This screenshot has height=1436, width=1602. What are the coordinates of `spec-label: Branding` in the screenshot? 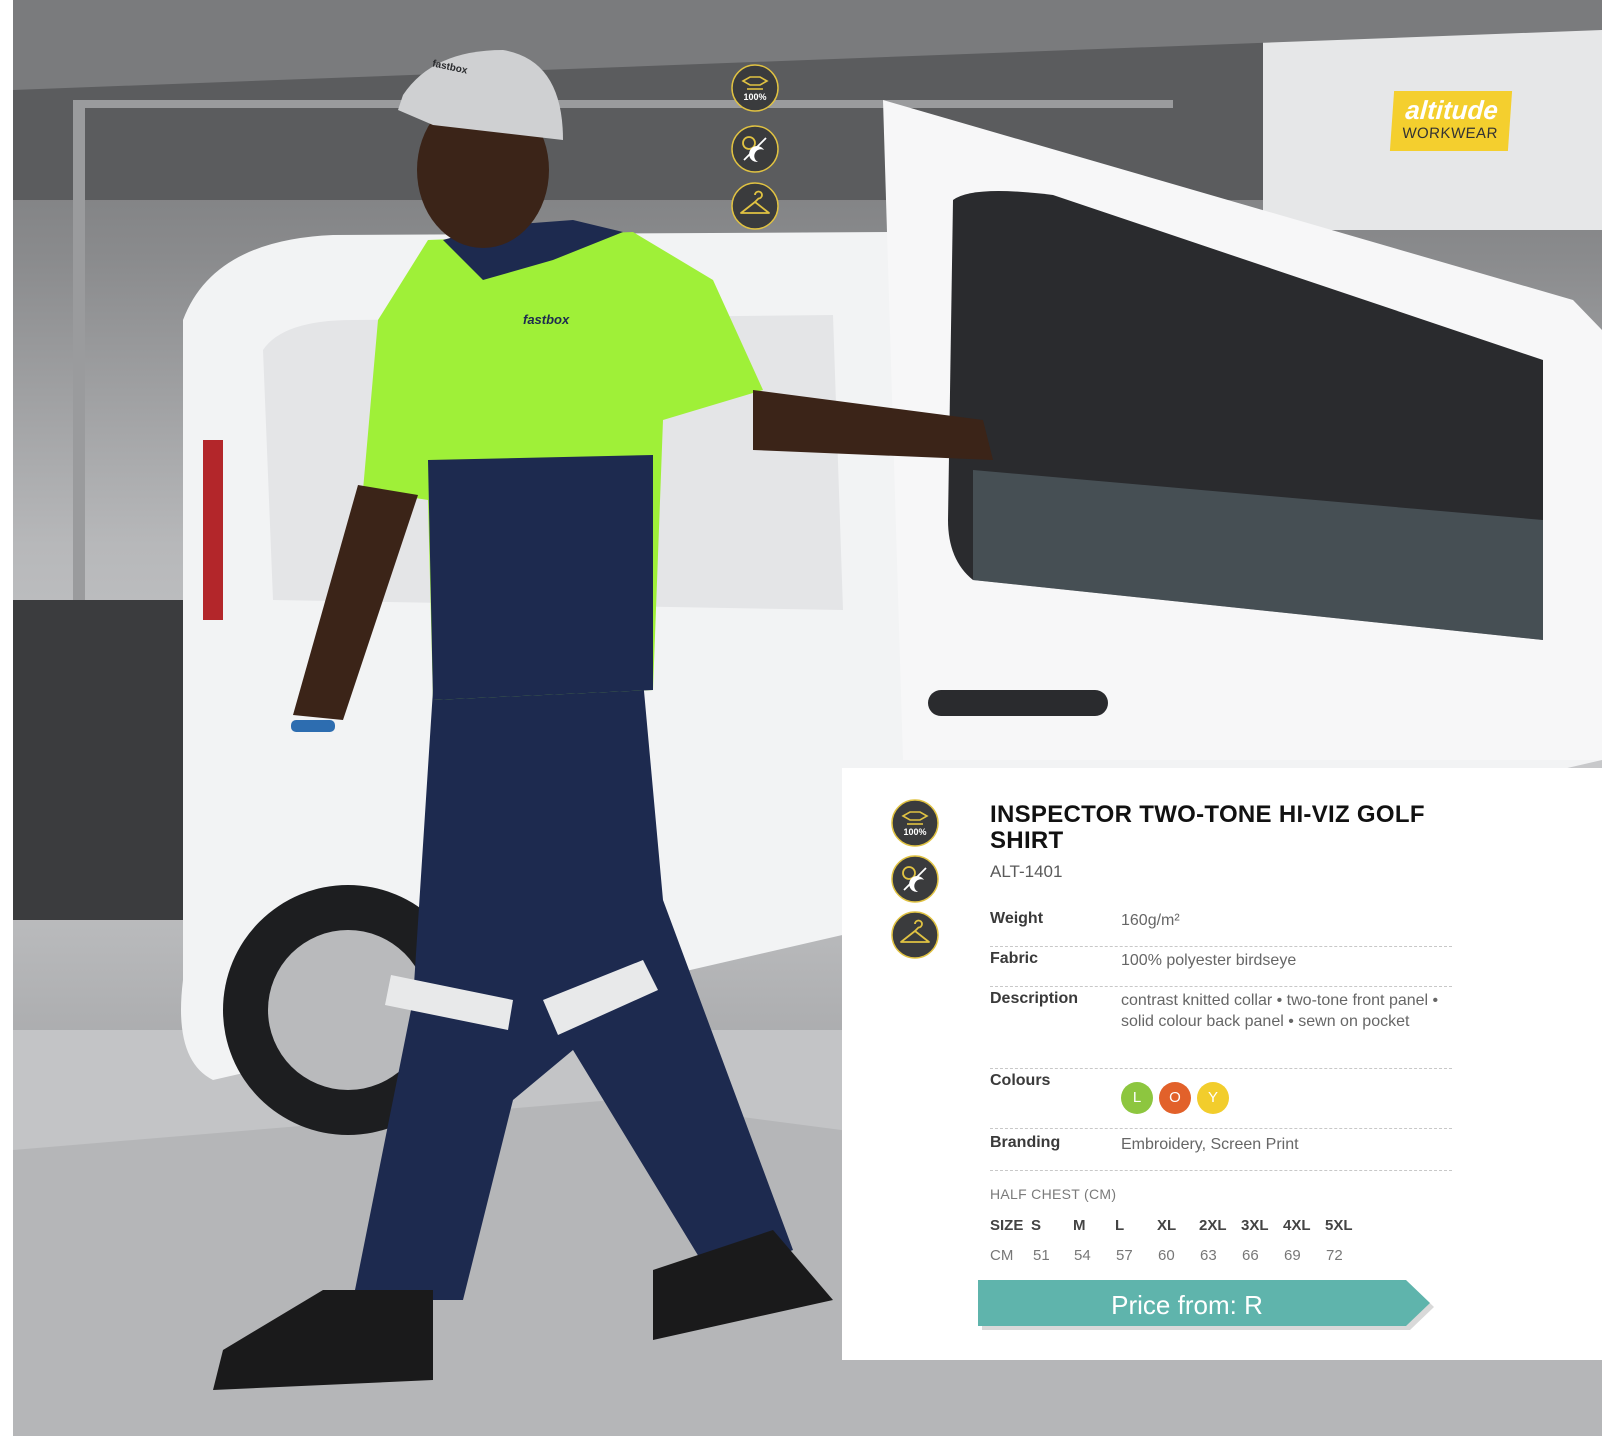 It's located at (1025, 1142).